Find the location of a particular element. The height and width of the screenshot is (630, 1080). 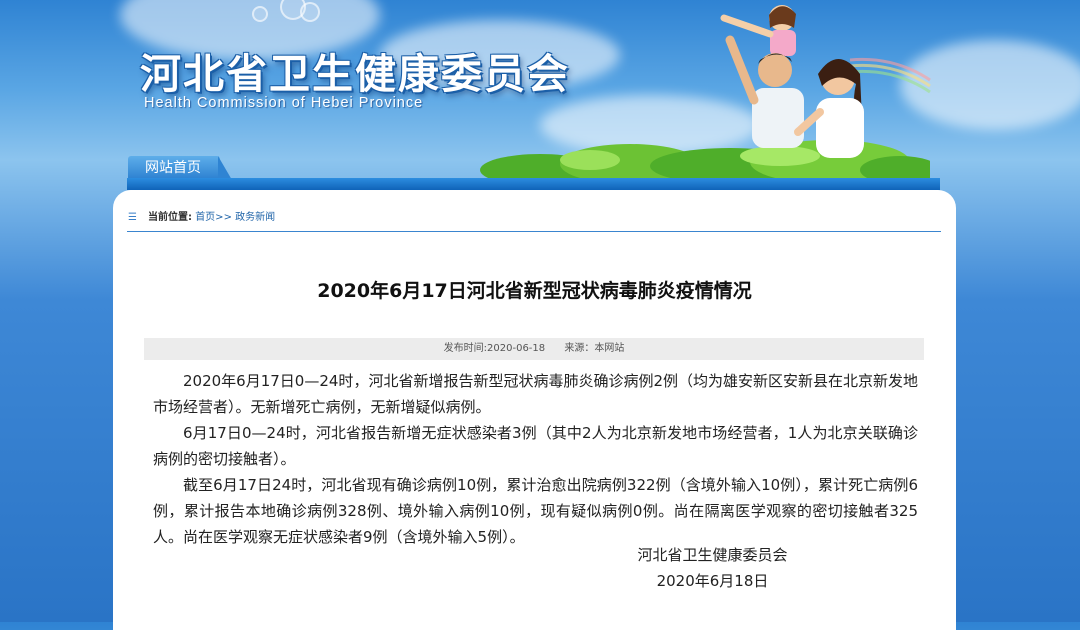

article-title: 2020年6月17日河北省新型冠状病毒肺炎疫情情况 is located at coordinates (534, 291).